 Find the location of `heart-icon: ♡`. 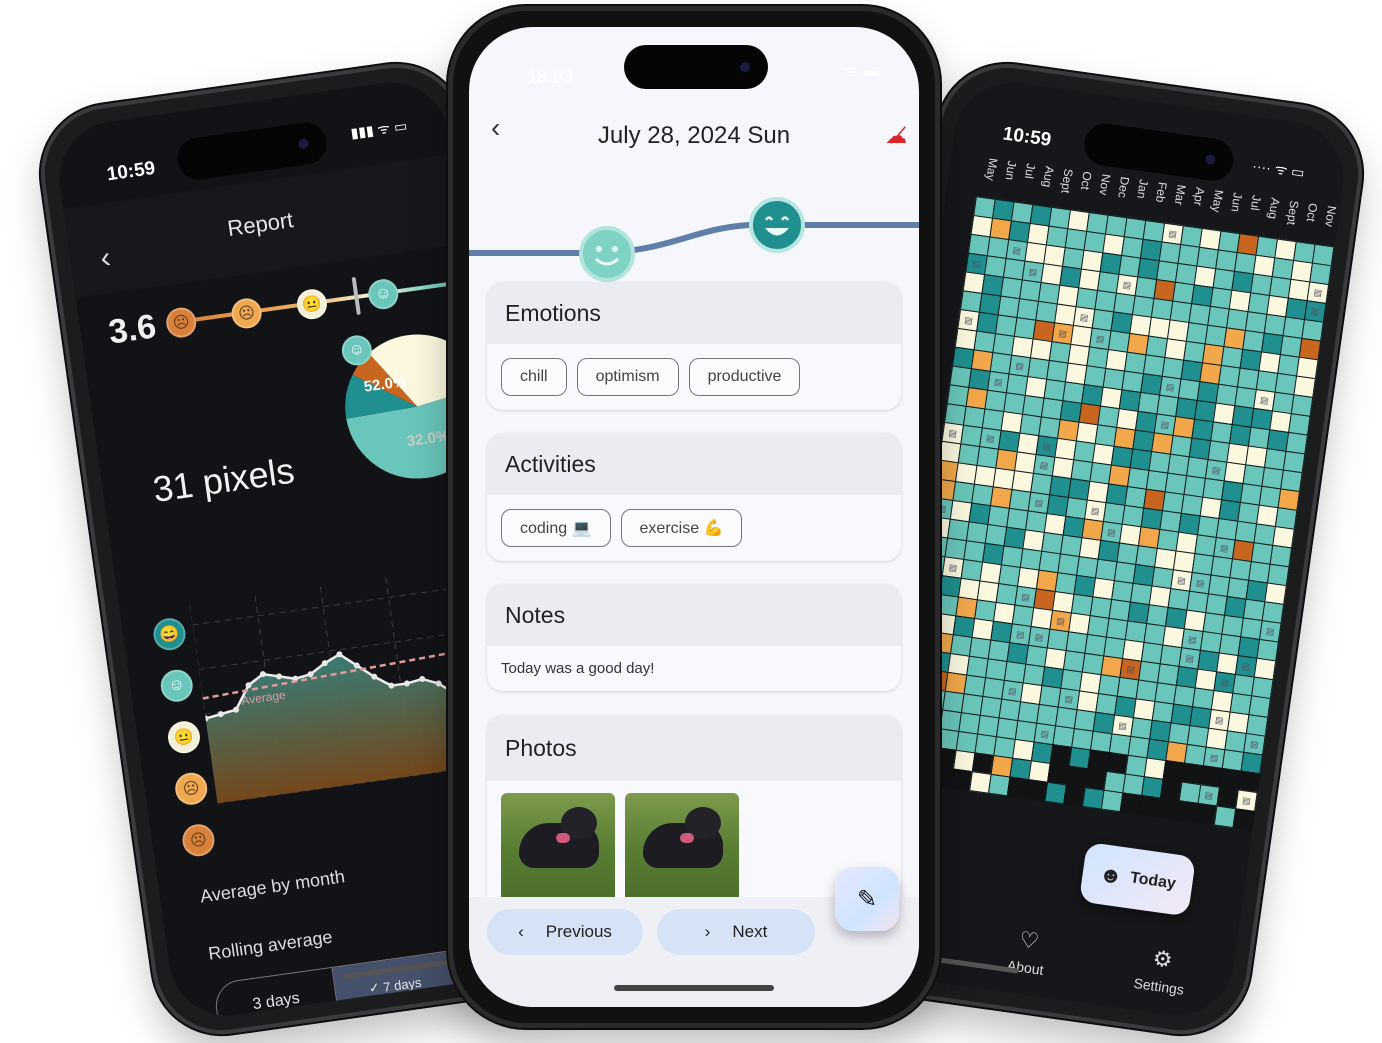

heart-icon: ♡ is located at coordinates (1029, 940).